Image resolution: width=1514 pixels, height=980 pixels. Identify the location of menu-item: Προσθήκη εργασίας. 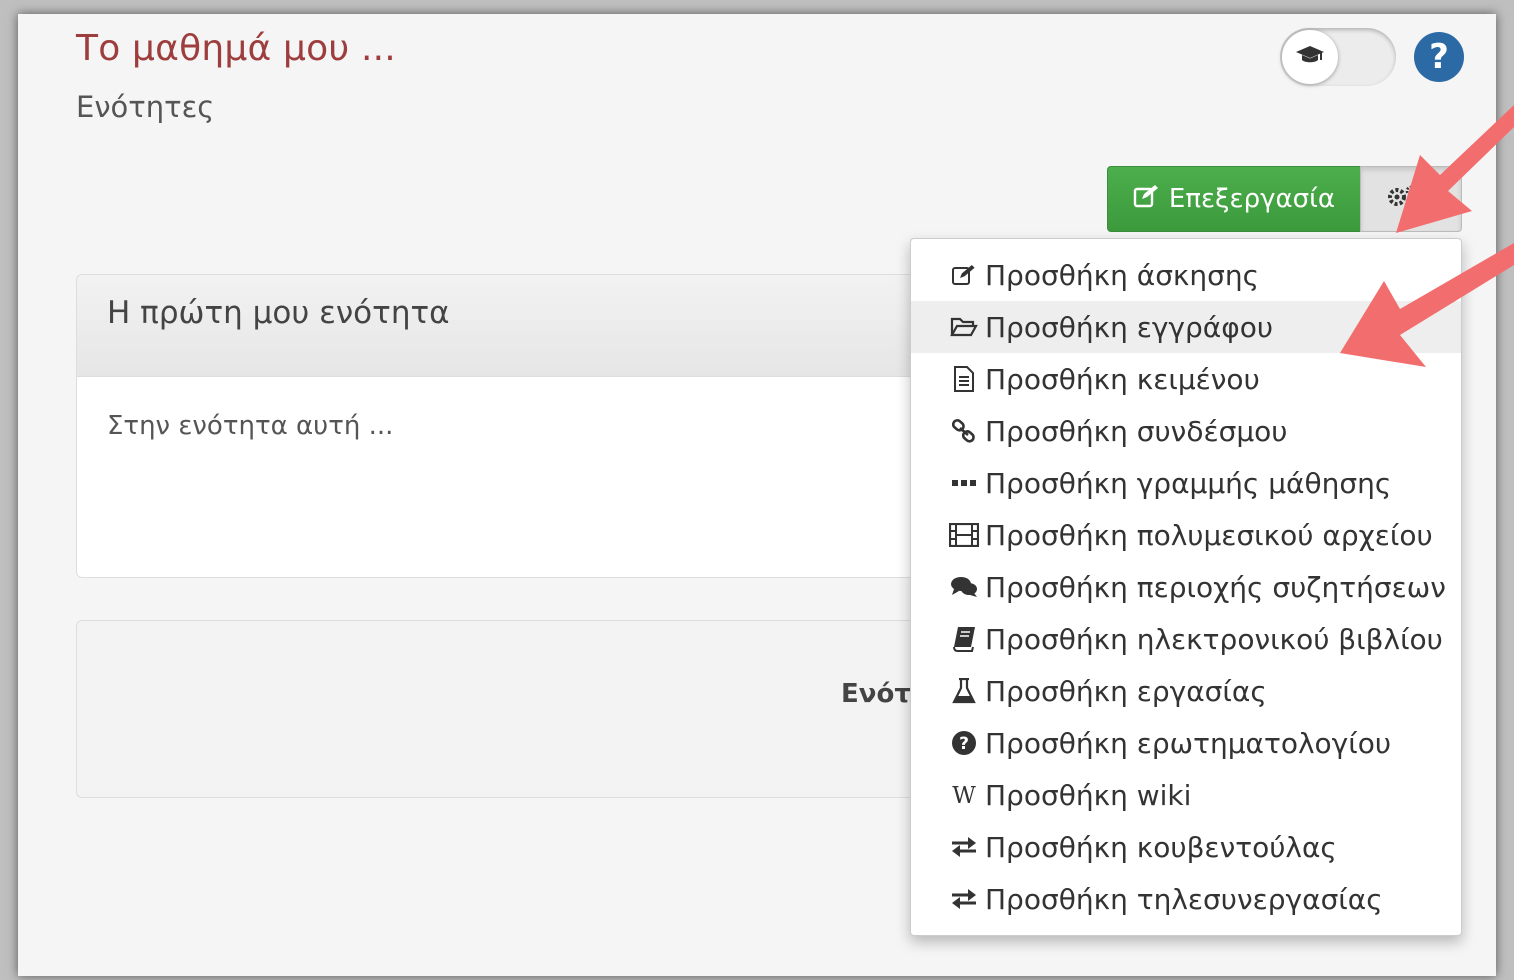
(1186, 691).